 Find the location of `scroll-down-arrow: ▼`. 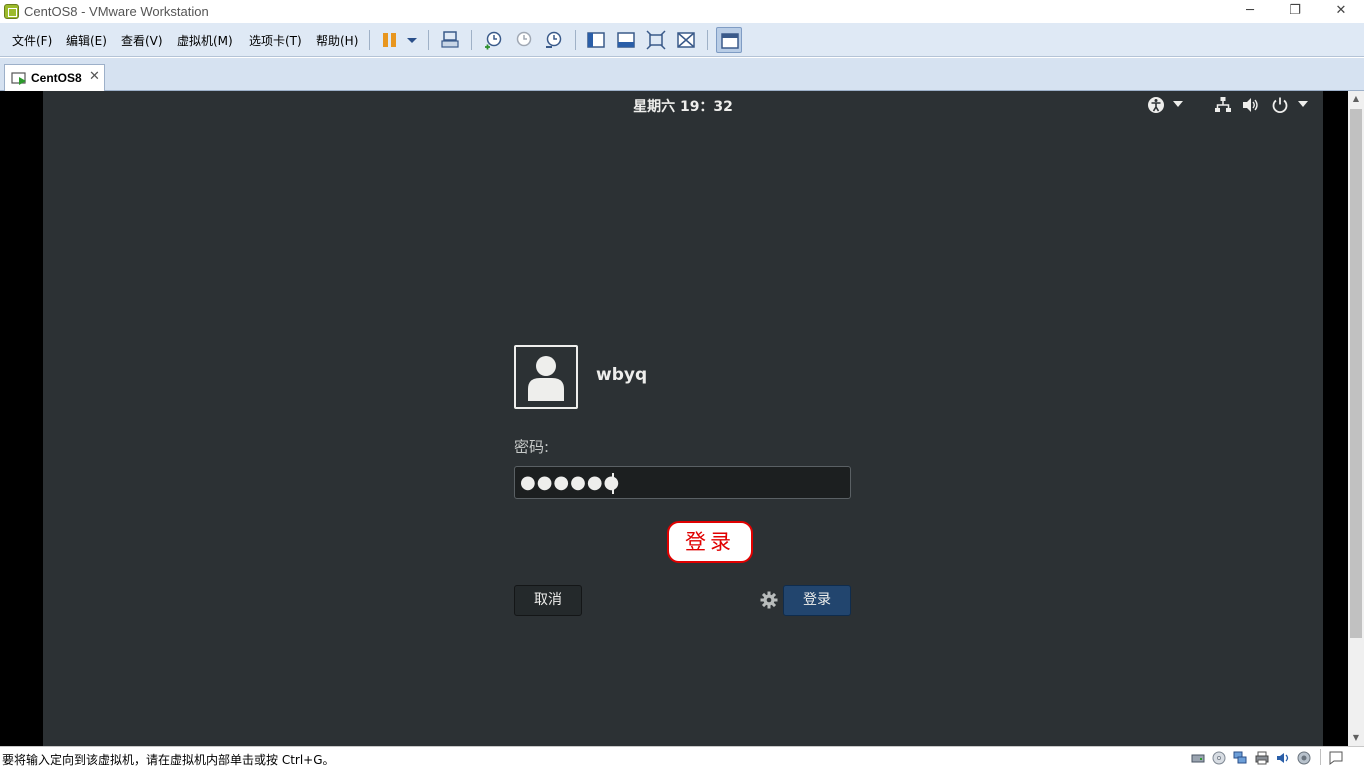

scroll-down-arrow: ▼ is located at coordinates (1356, 738).